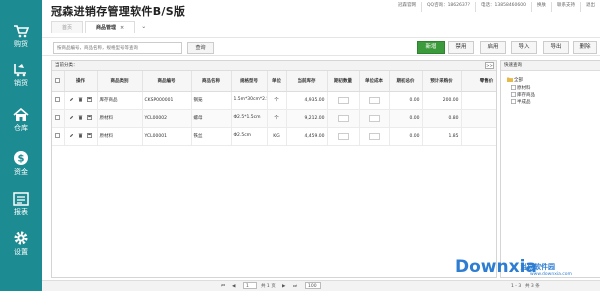 This screenshot has width=600, height=291. I want to click on select-all-header, so click(58, 81).